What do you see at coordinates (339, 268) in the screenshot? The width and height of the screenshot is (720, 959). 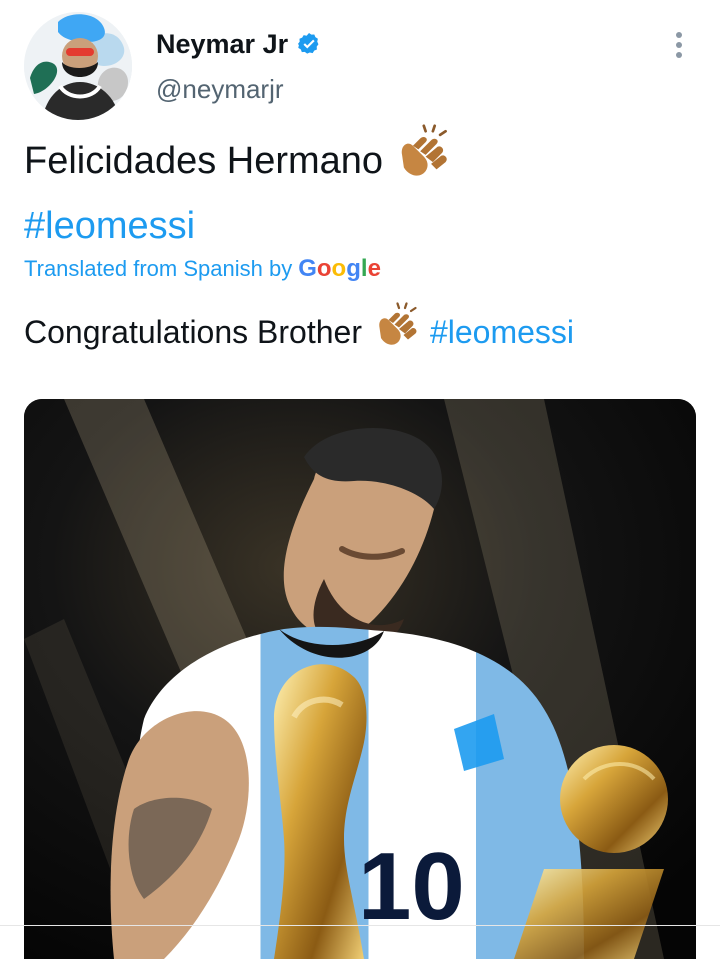 I see `google-logo: Google` at bounding box center [339, 268].